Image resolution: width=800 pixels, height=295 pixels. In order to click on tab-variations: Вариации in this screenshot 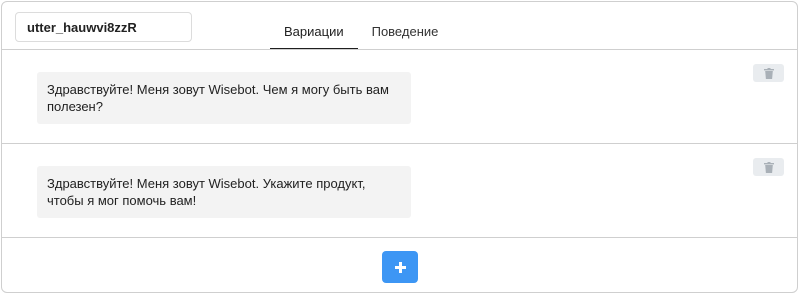, I will do `click(314, 33)`.